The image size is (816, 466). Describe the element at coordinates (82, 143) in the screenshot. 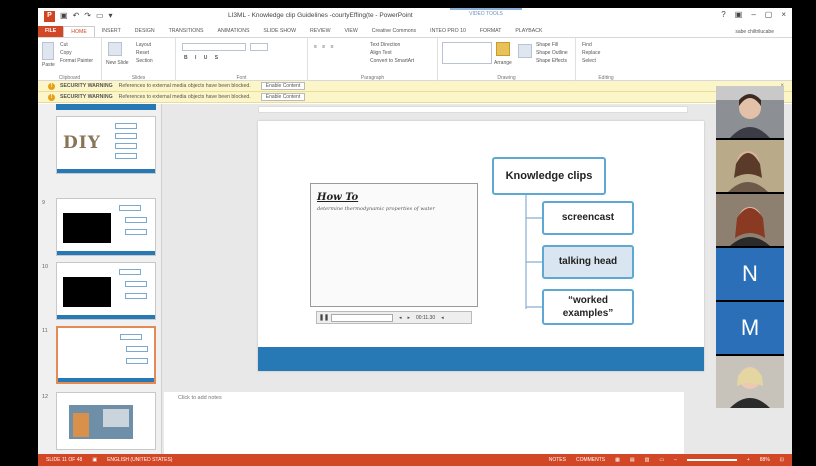

I see `diy-text: DIY` at that location.